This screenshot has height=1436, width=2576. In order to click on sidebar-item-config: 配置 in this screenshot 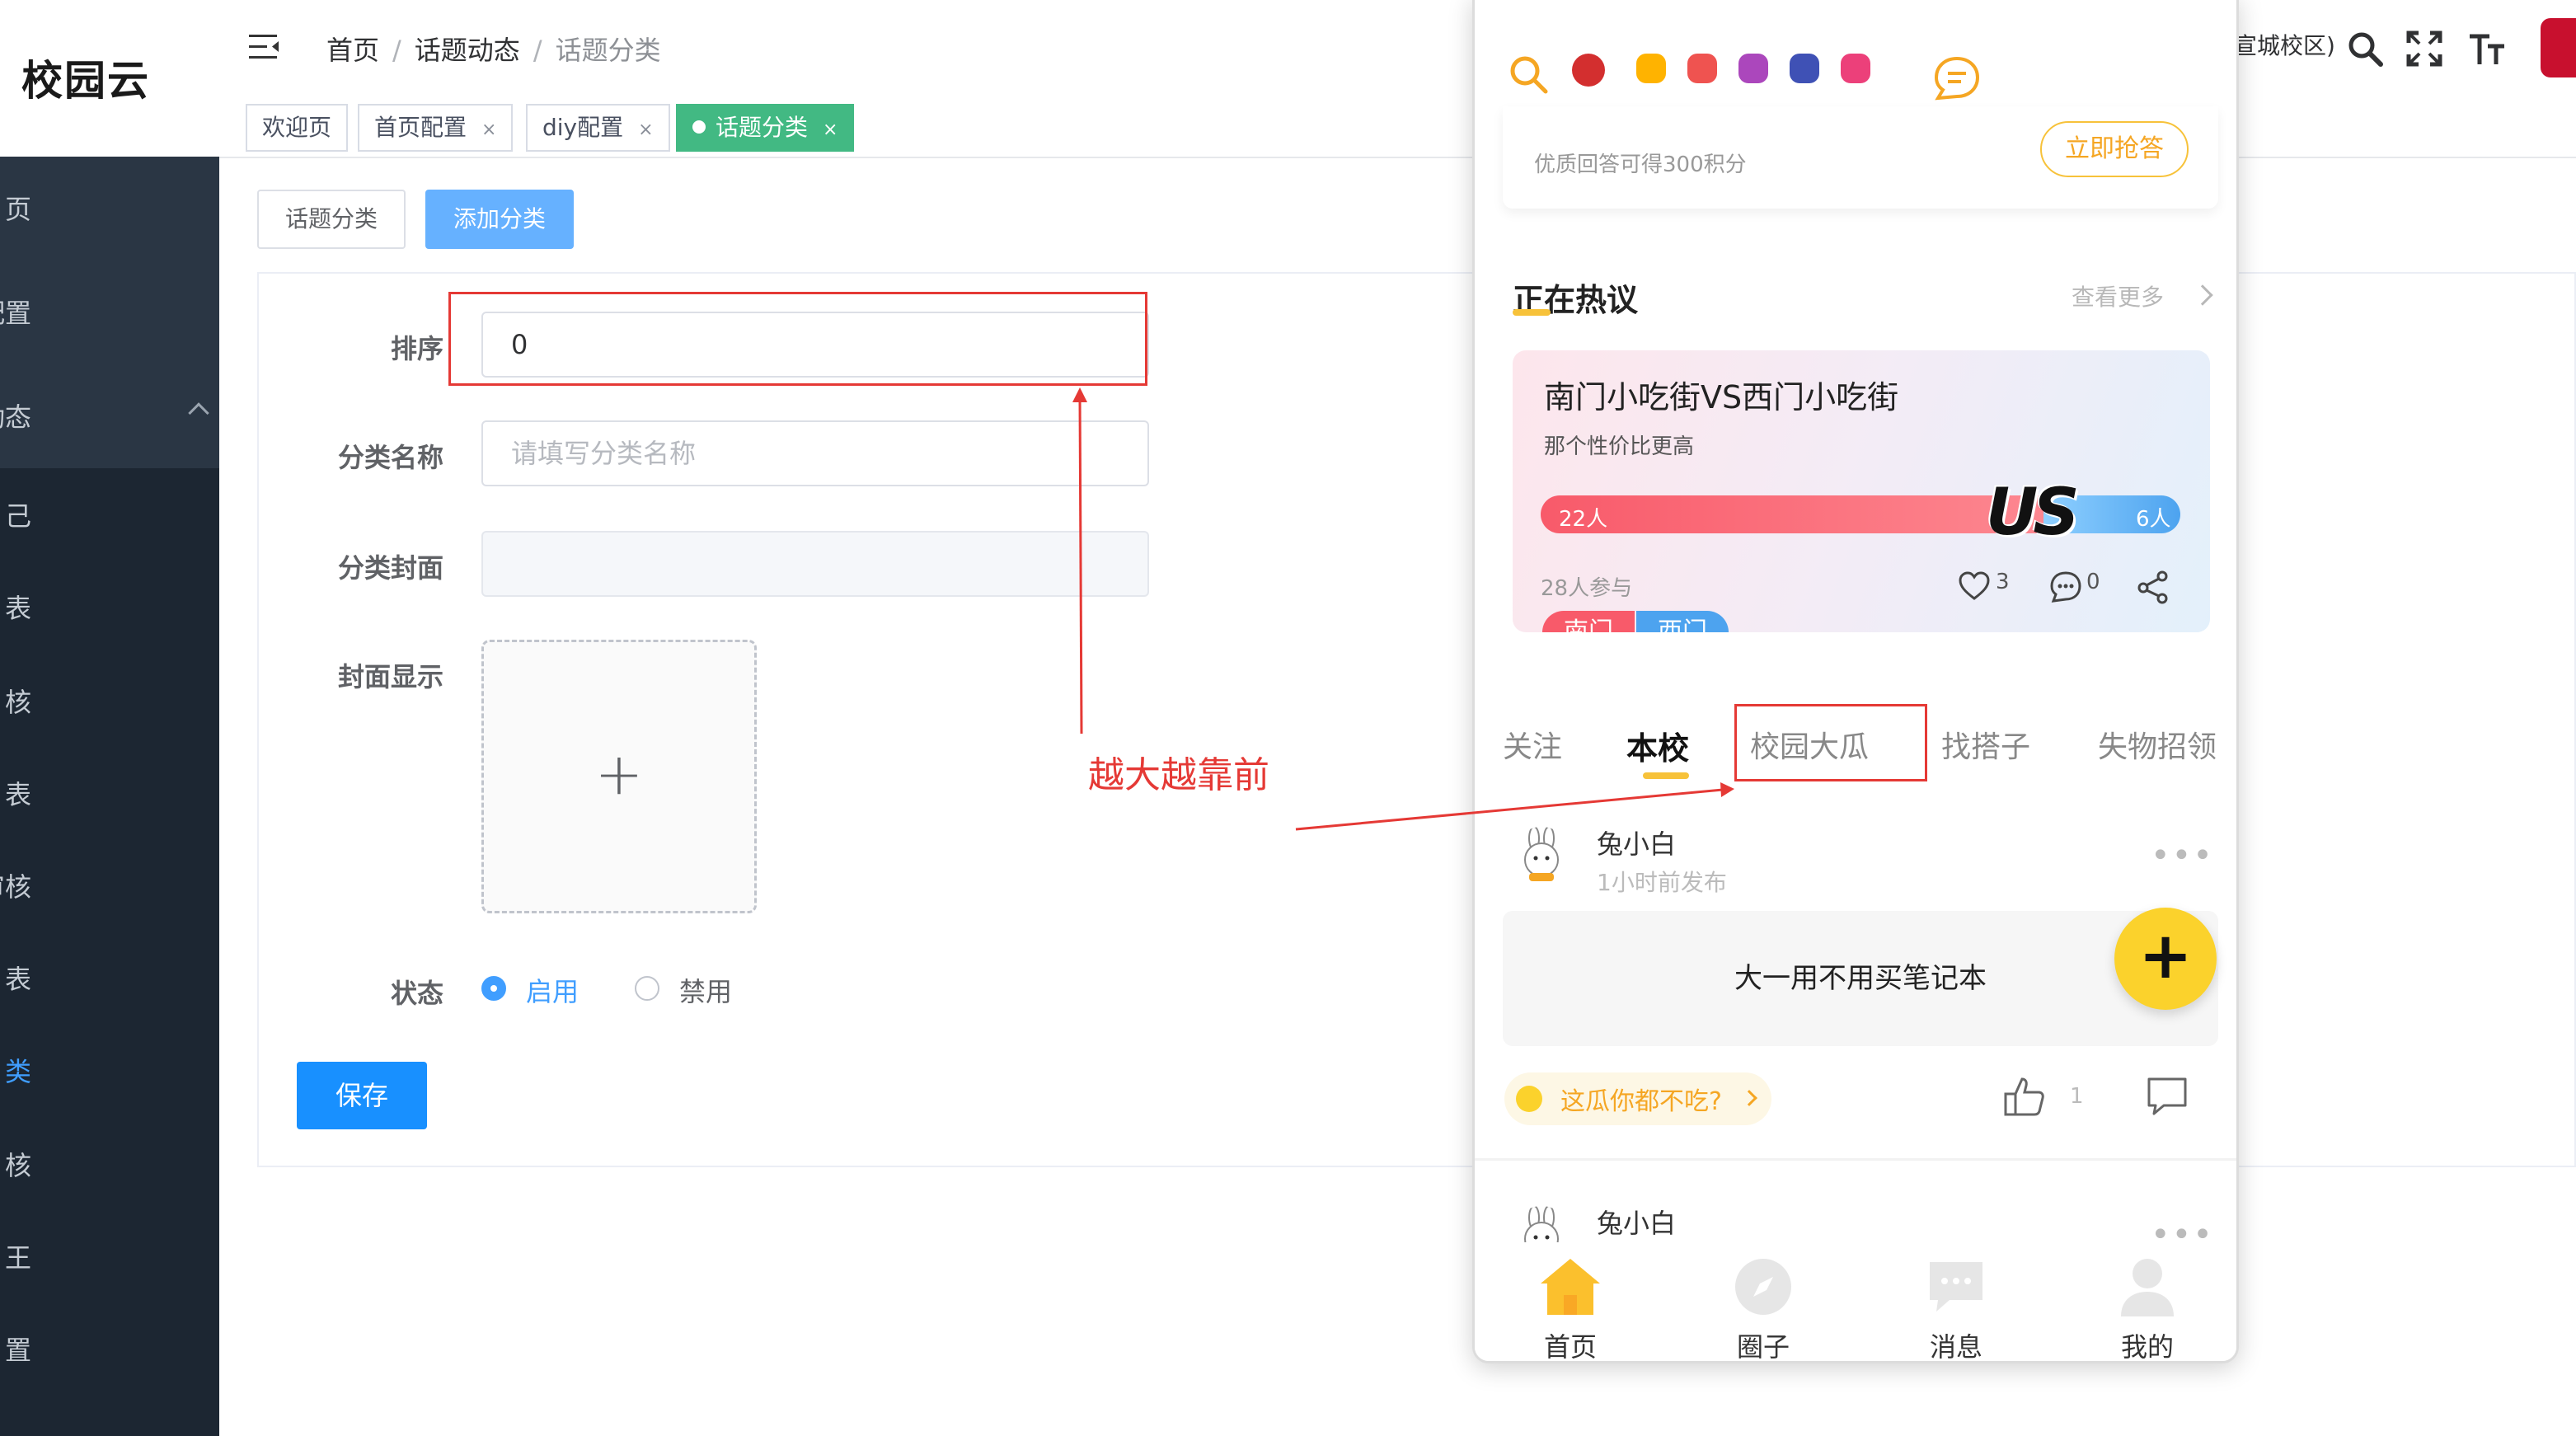, I will do `click(110, 313)`.